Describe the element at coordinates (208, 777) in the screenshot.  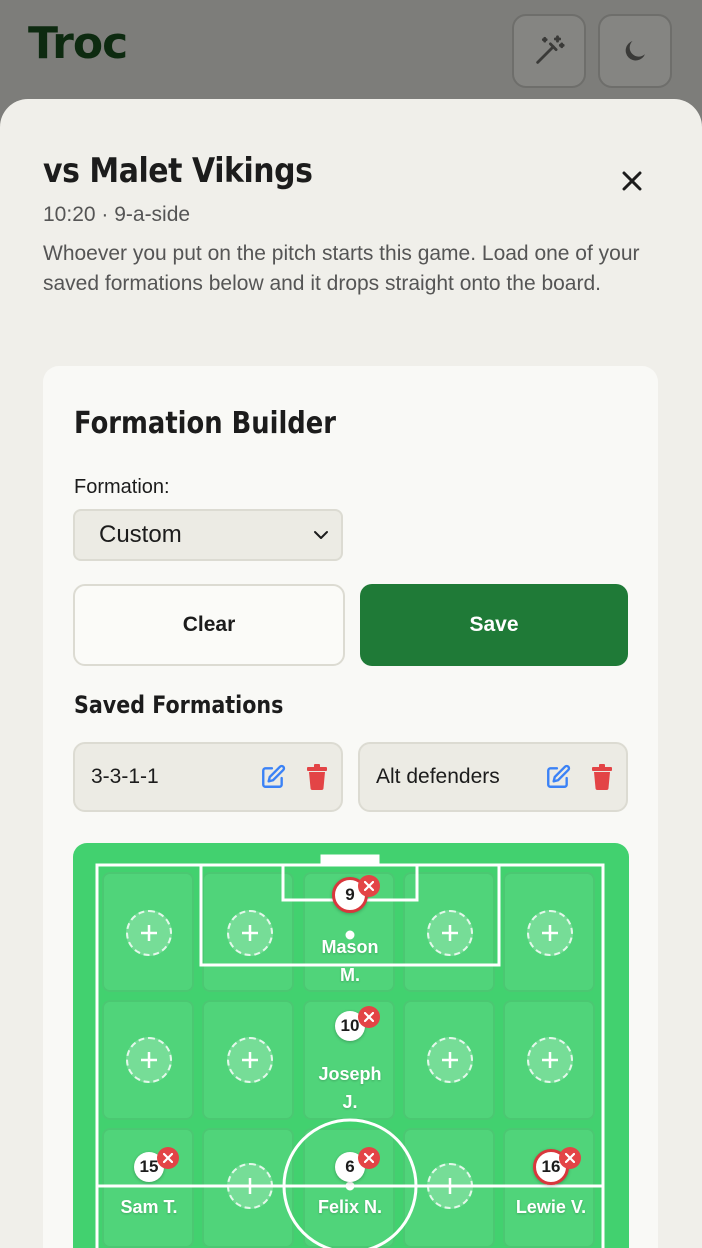
I see `saved-formation-item: 3-3-1-1` at that location.